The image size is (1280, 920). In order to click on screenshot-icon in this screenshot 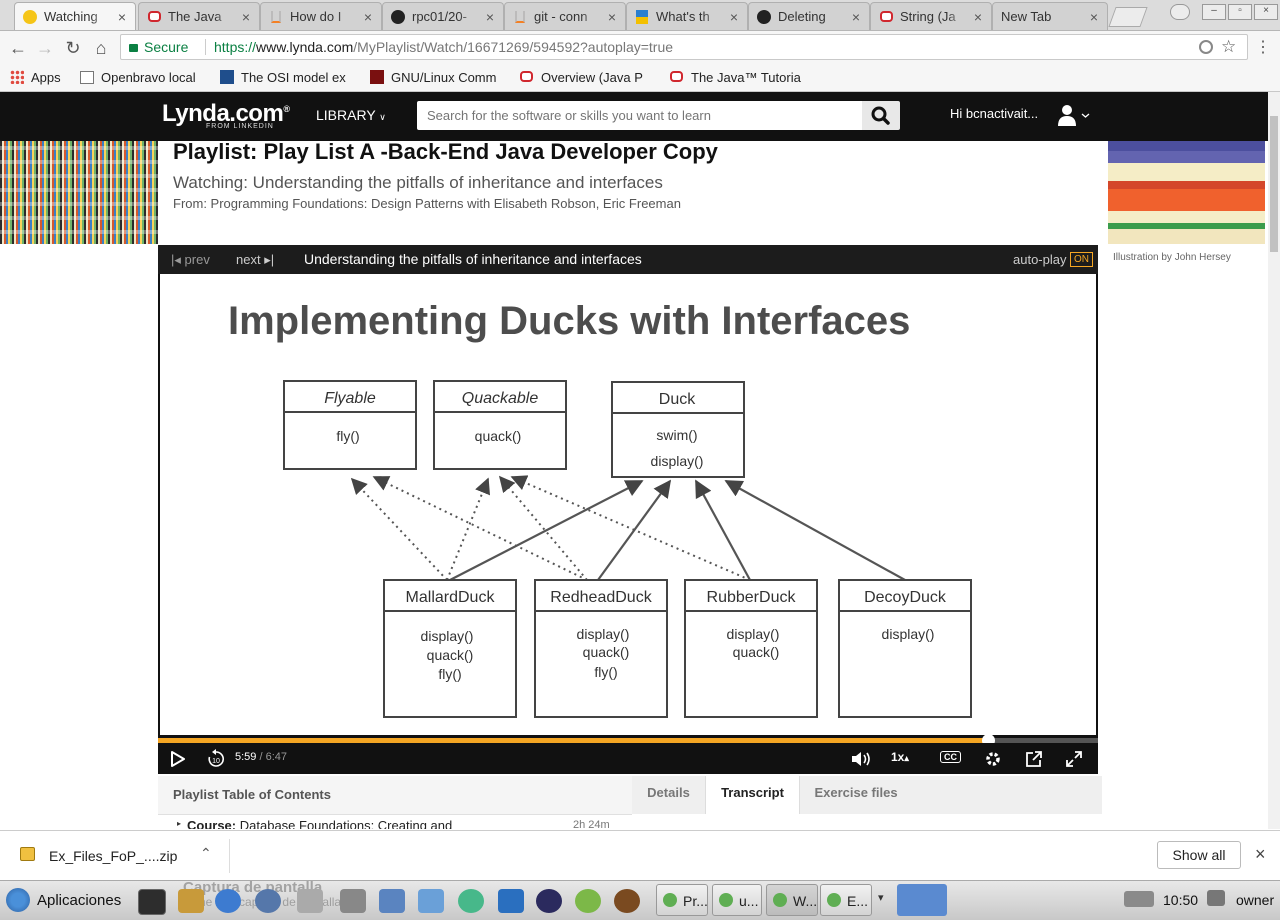, I will do `click(353, 901)`.